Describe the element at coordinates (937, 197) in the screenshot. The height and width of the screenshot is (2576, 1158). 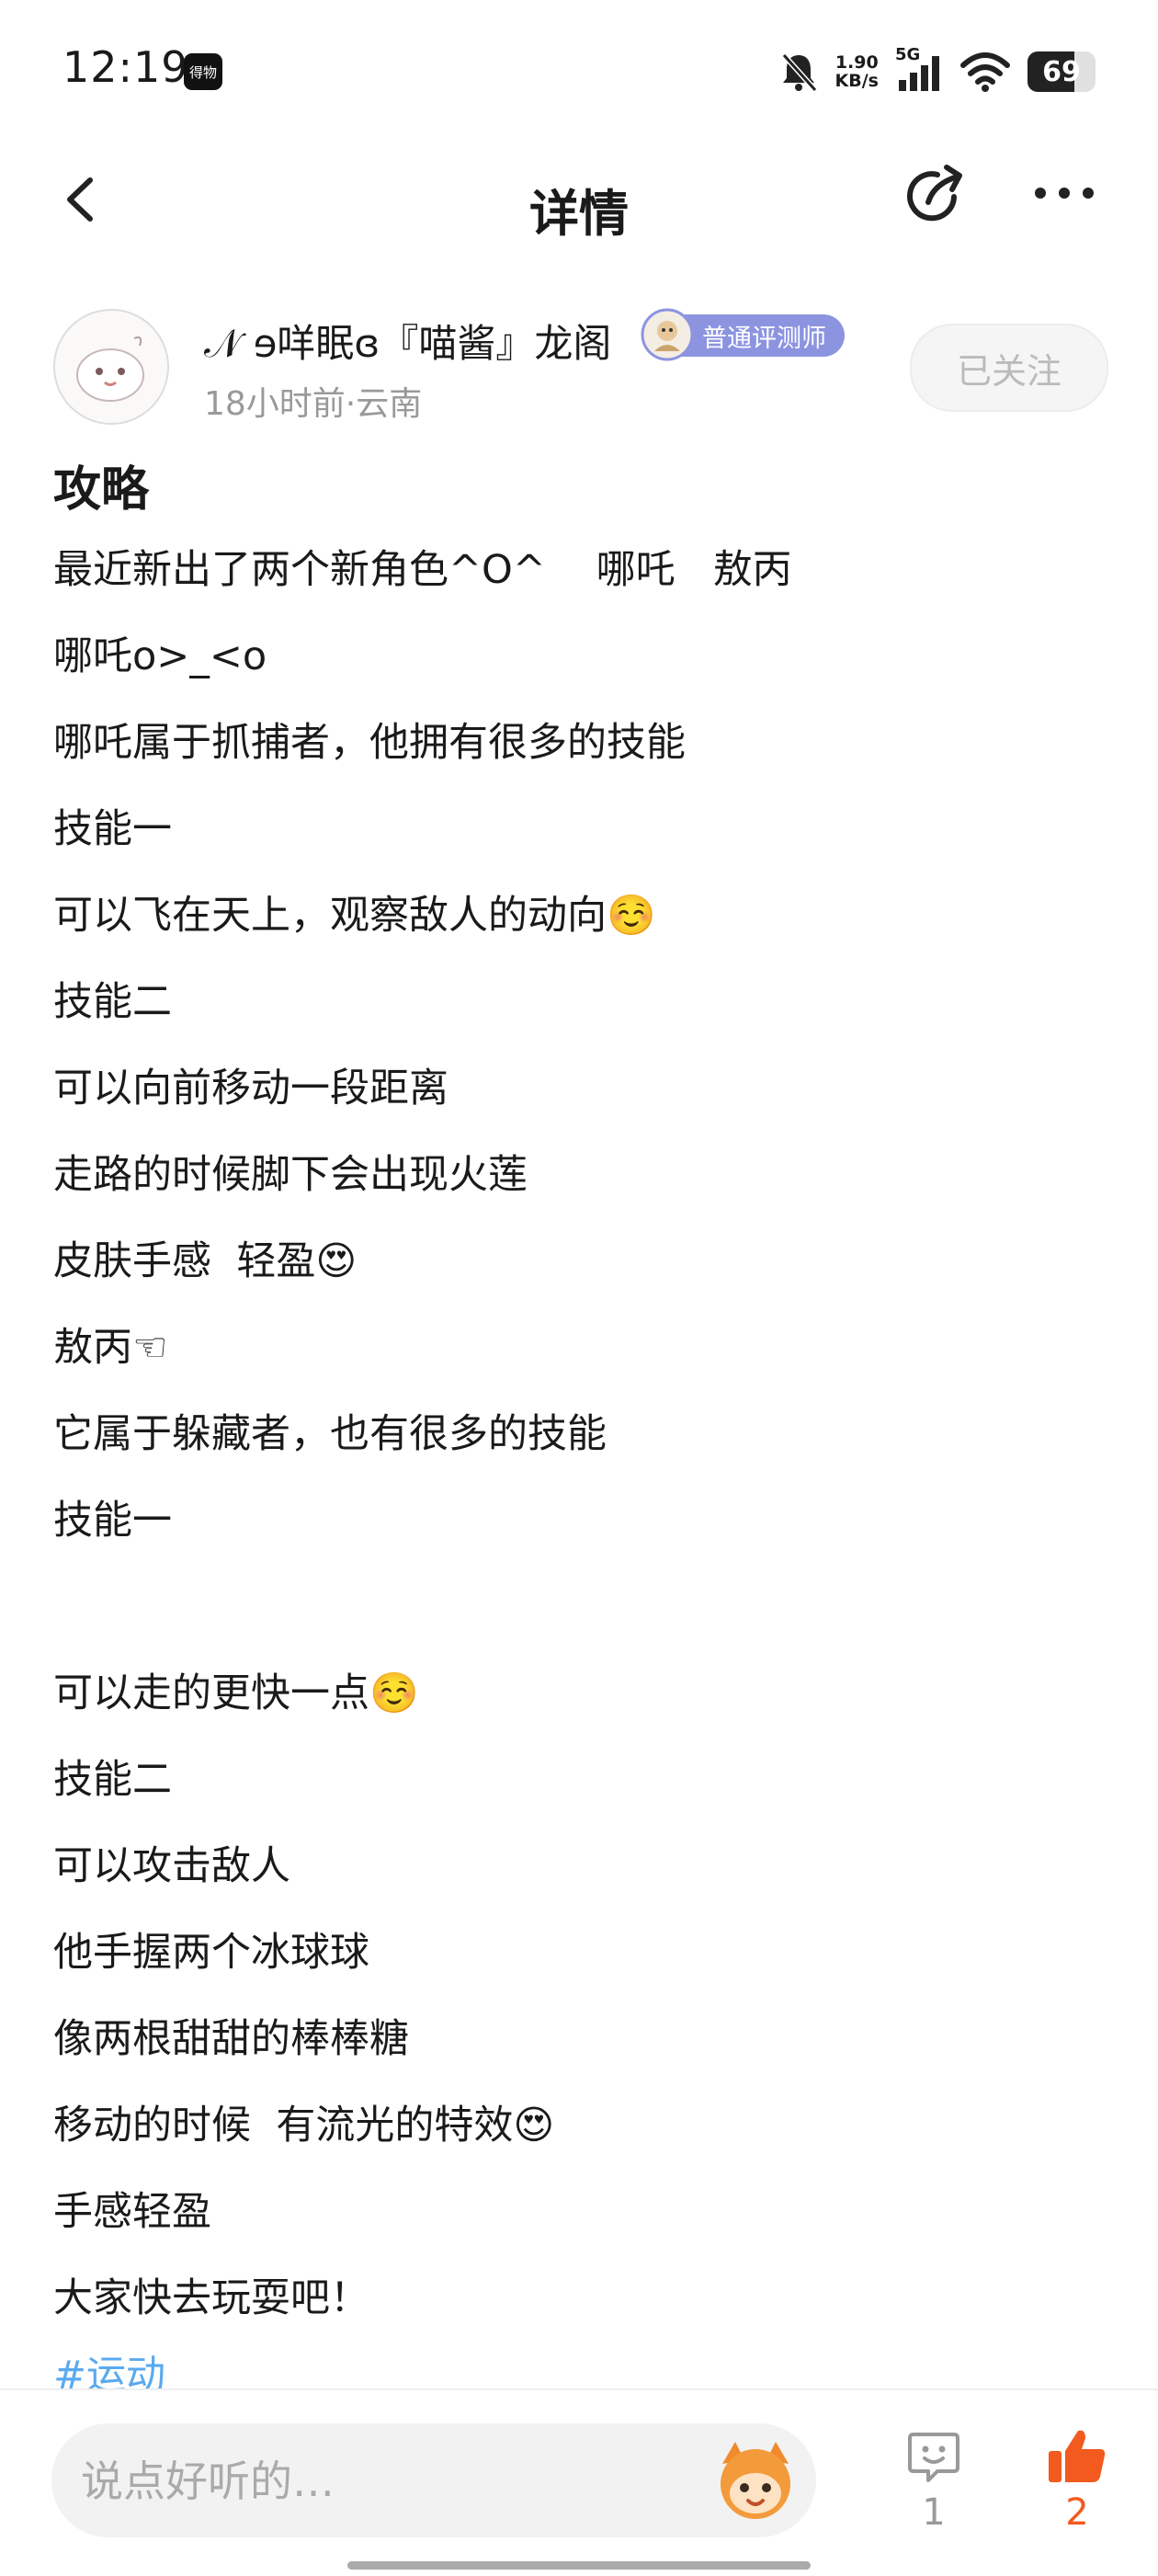
I see `share-icon` at that location.